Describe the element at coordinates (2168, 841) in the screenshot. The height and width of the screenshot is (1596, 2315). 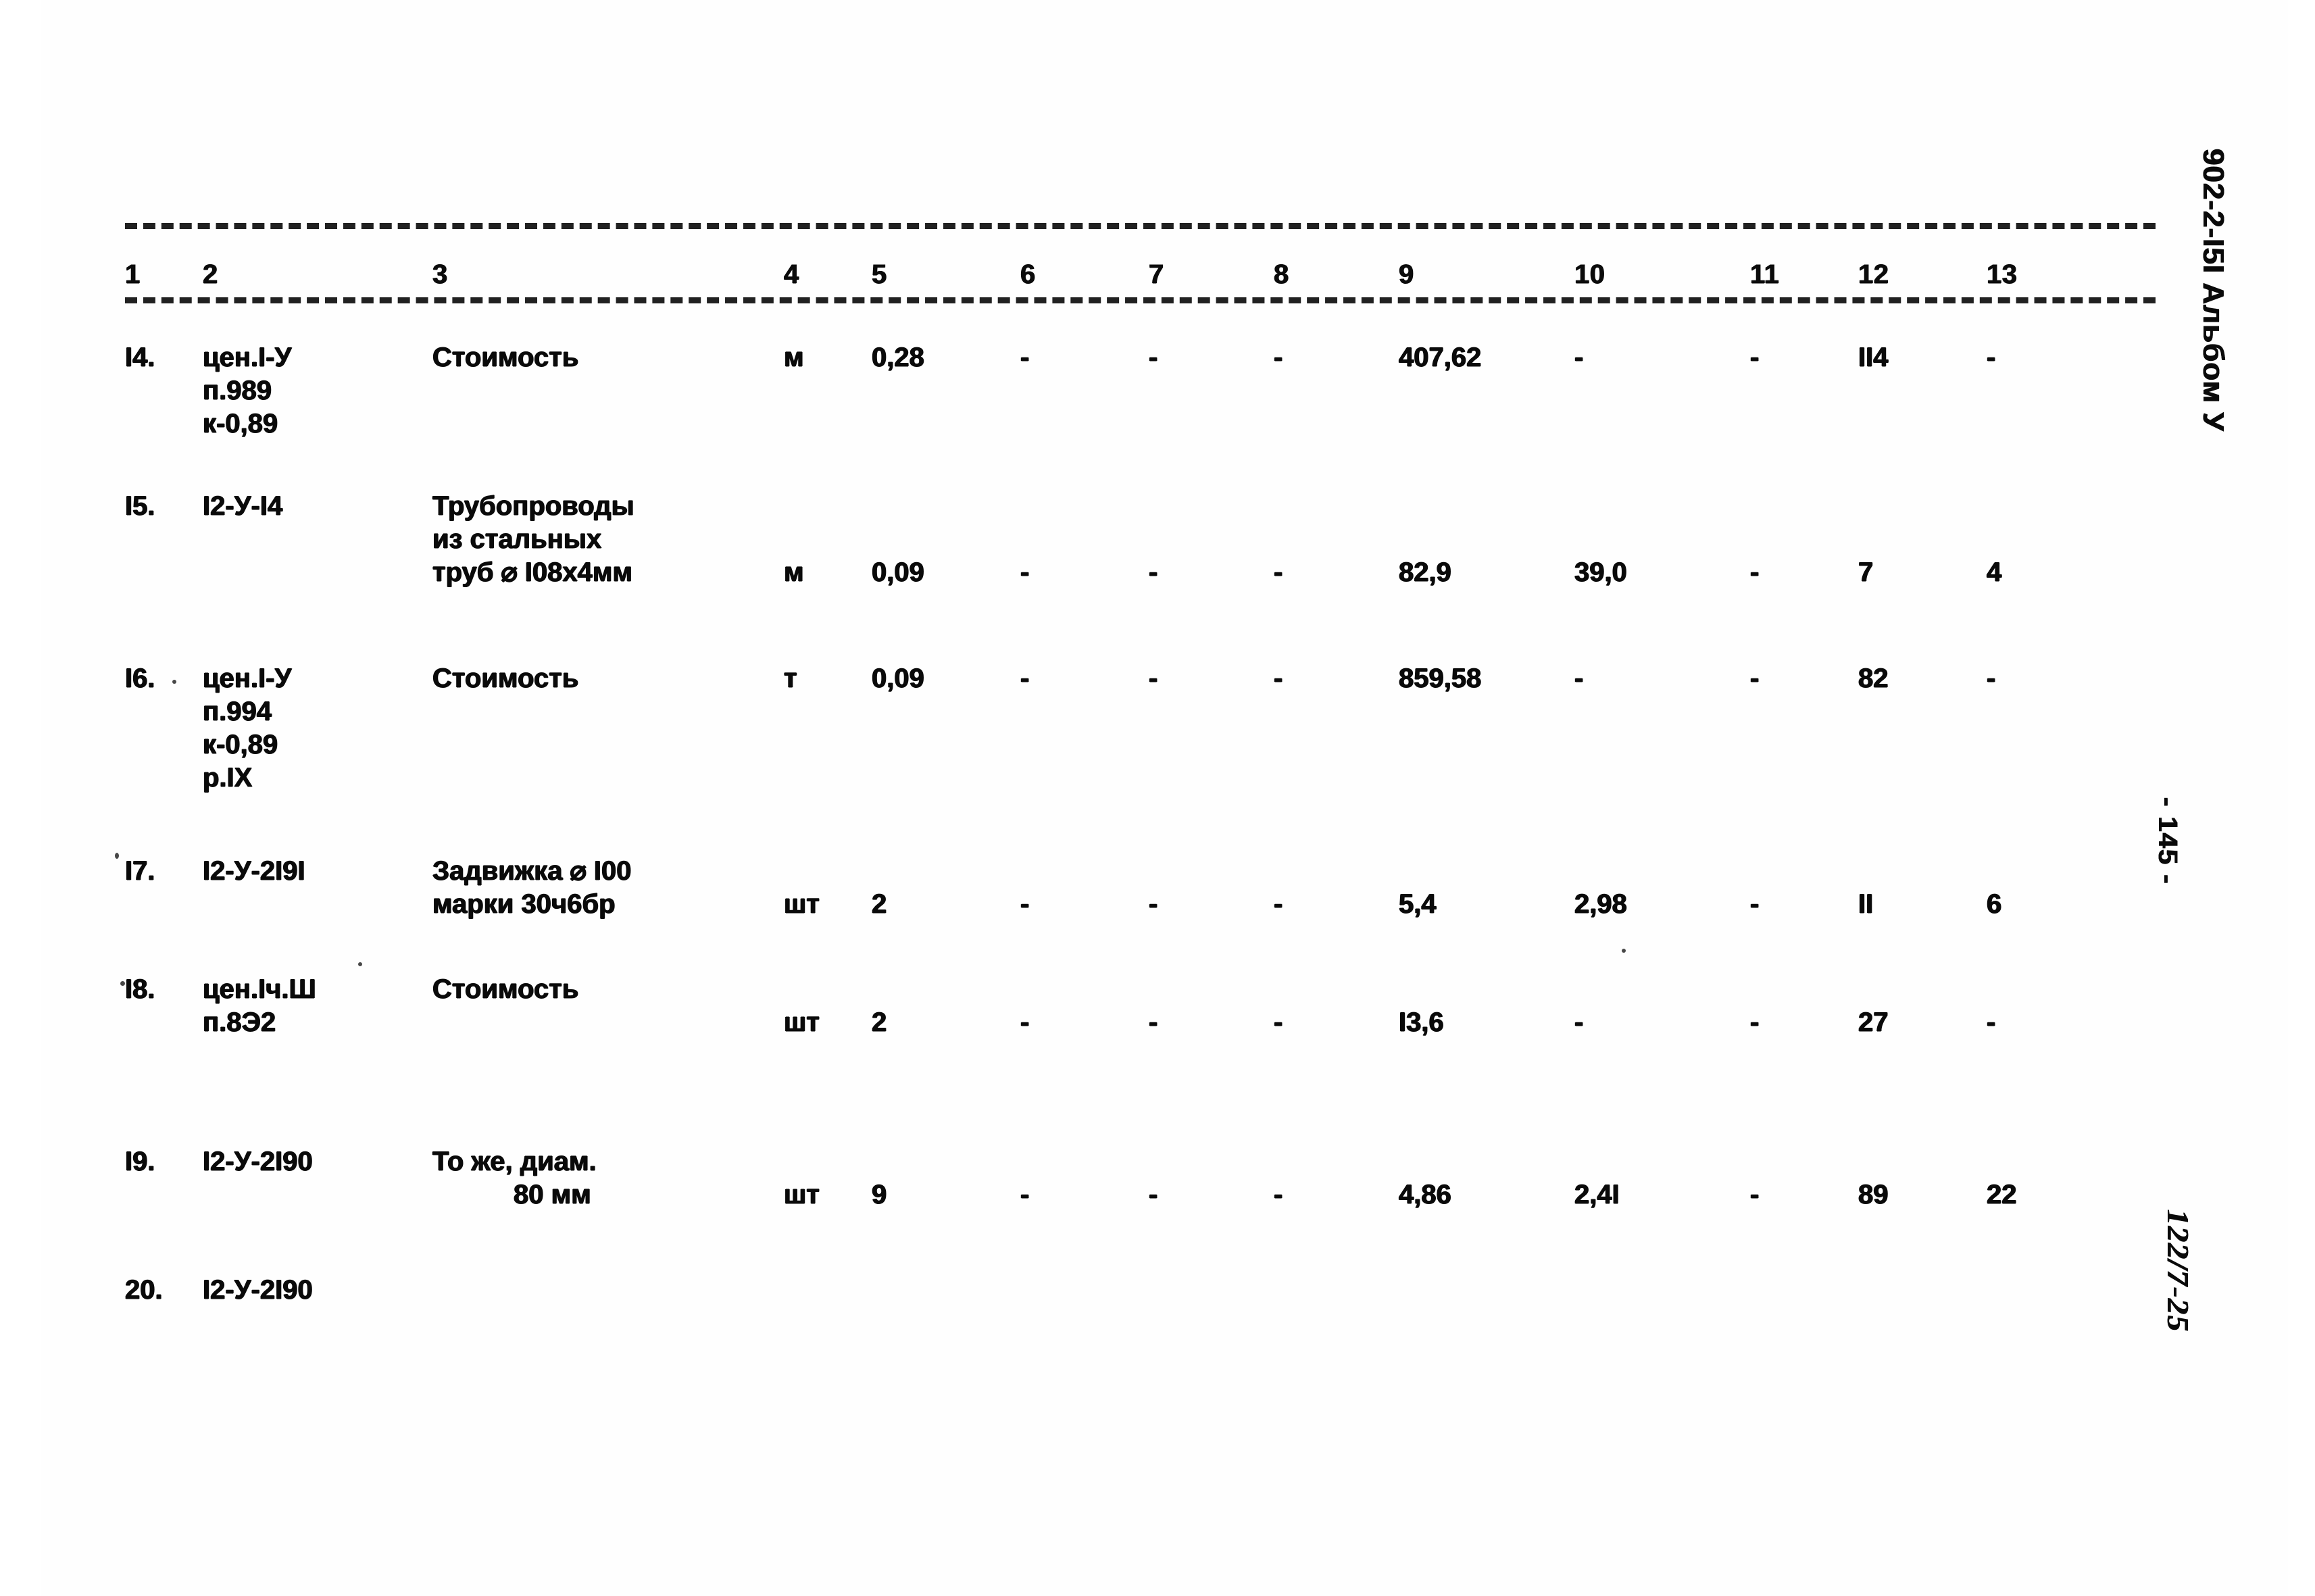
I see `page-number-mark: - 145 -` at that location.